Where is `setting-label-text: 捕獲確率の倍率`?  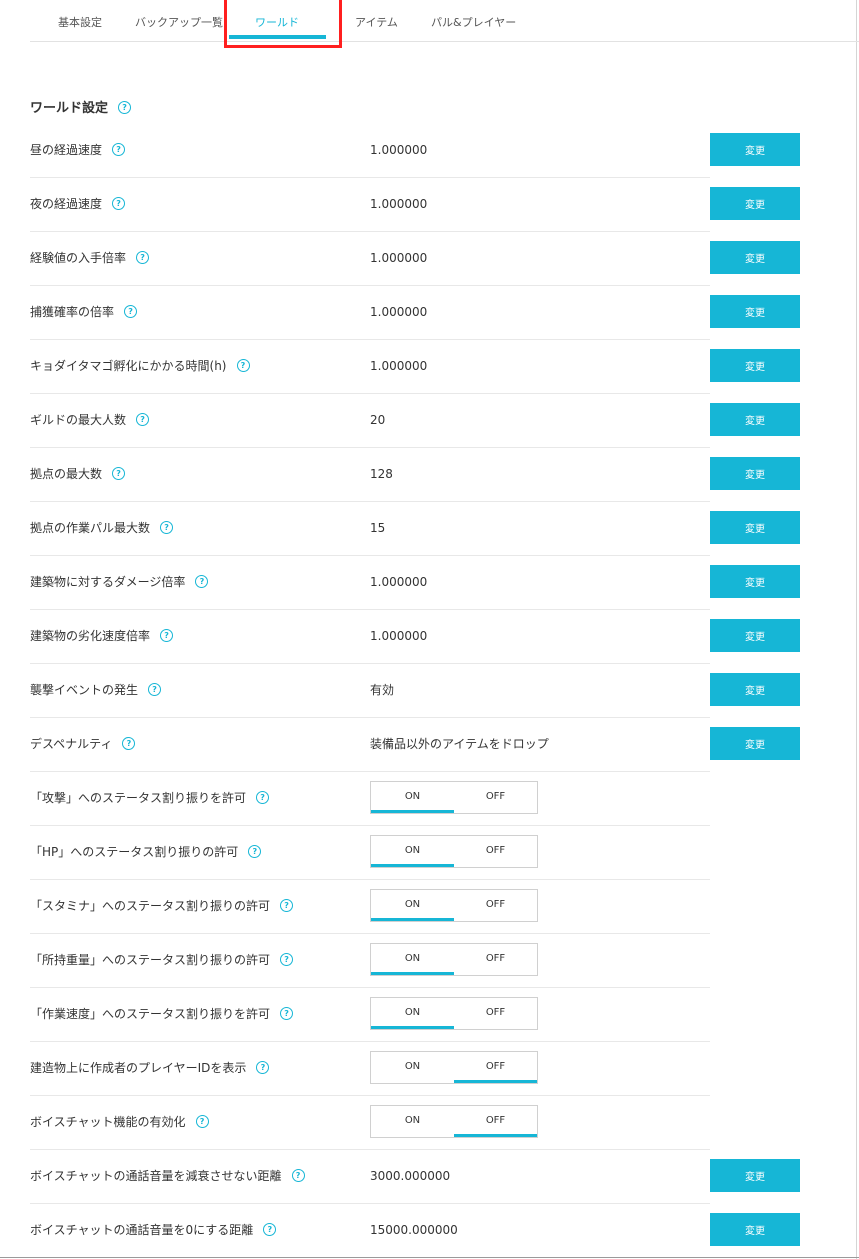
setting-label-text: 捕獲確率の倍率 is located at coordinates (72, 312).